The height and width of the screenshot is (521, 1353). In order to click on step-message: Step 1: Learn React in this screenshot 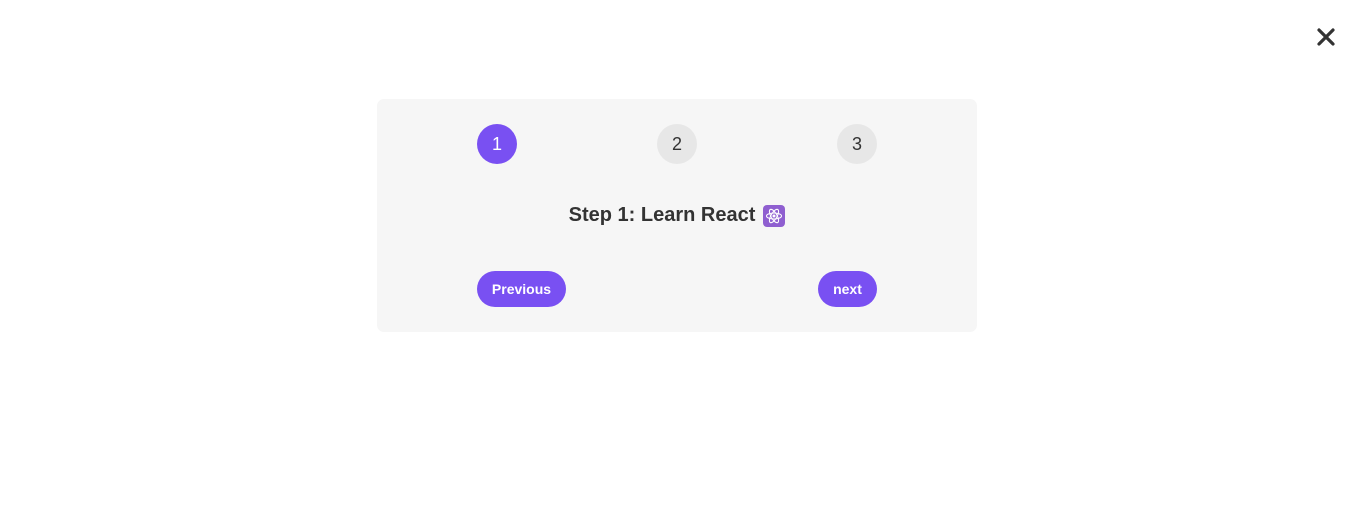, I will do `click(677, 215)`.